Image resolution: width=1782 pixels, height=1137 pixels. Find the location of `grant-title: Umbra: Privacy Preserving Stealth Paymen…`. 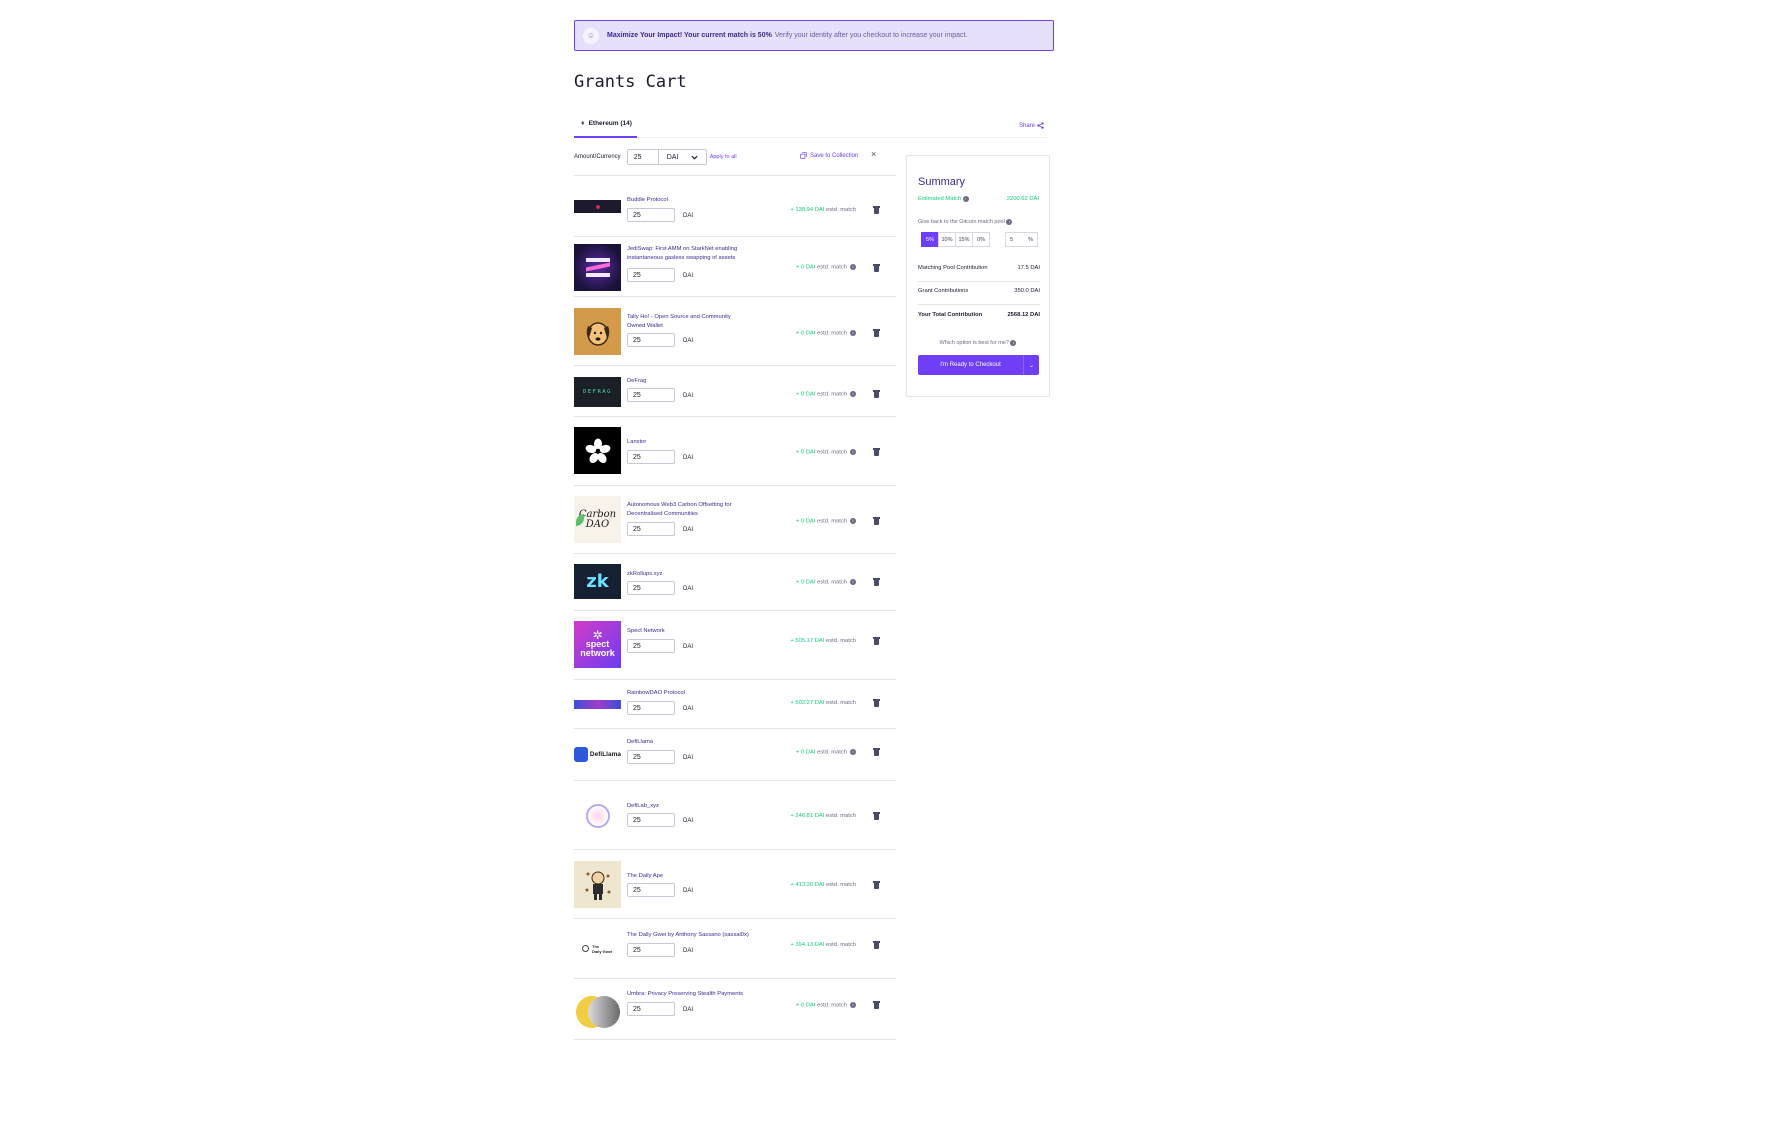

grant-title: Umbra: Privacy Preserving Stealth Paymen… is located at coordinates (694, 994).